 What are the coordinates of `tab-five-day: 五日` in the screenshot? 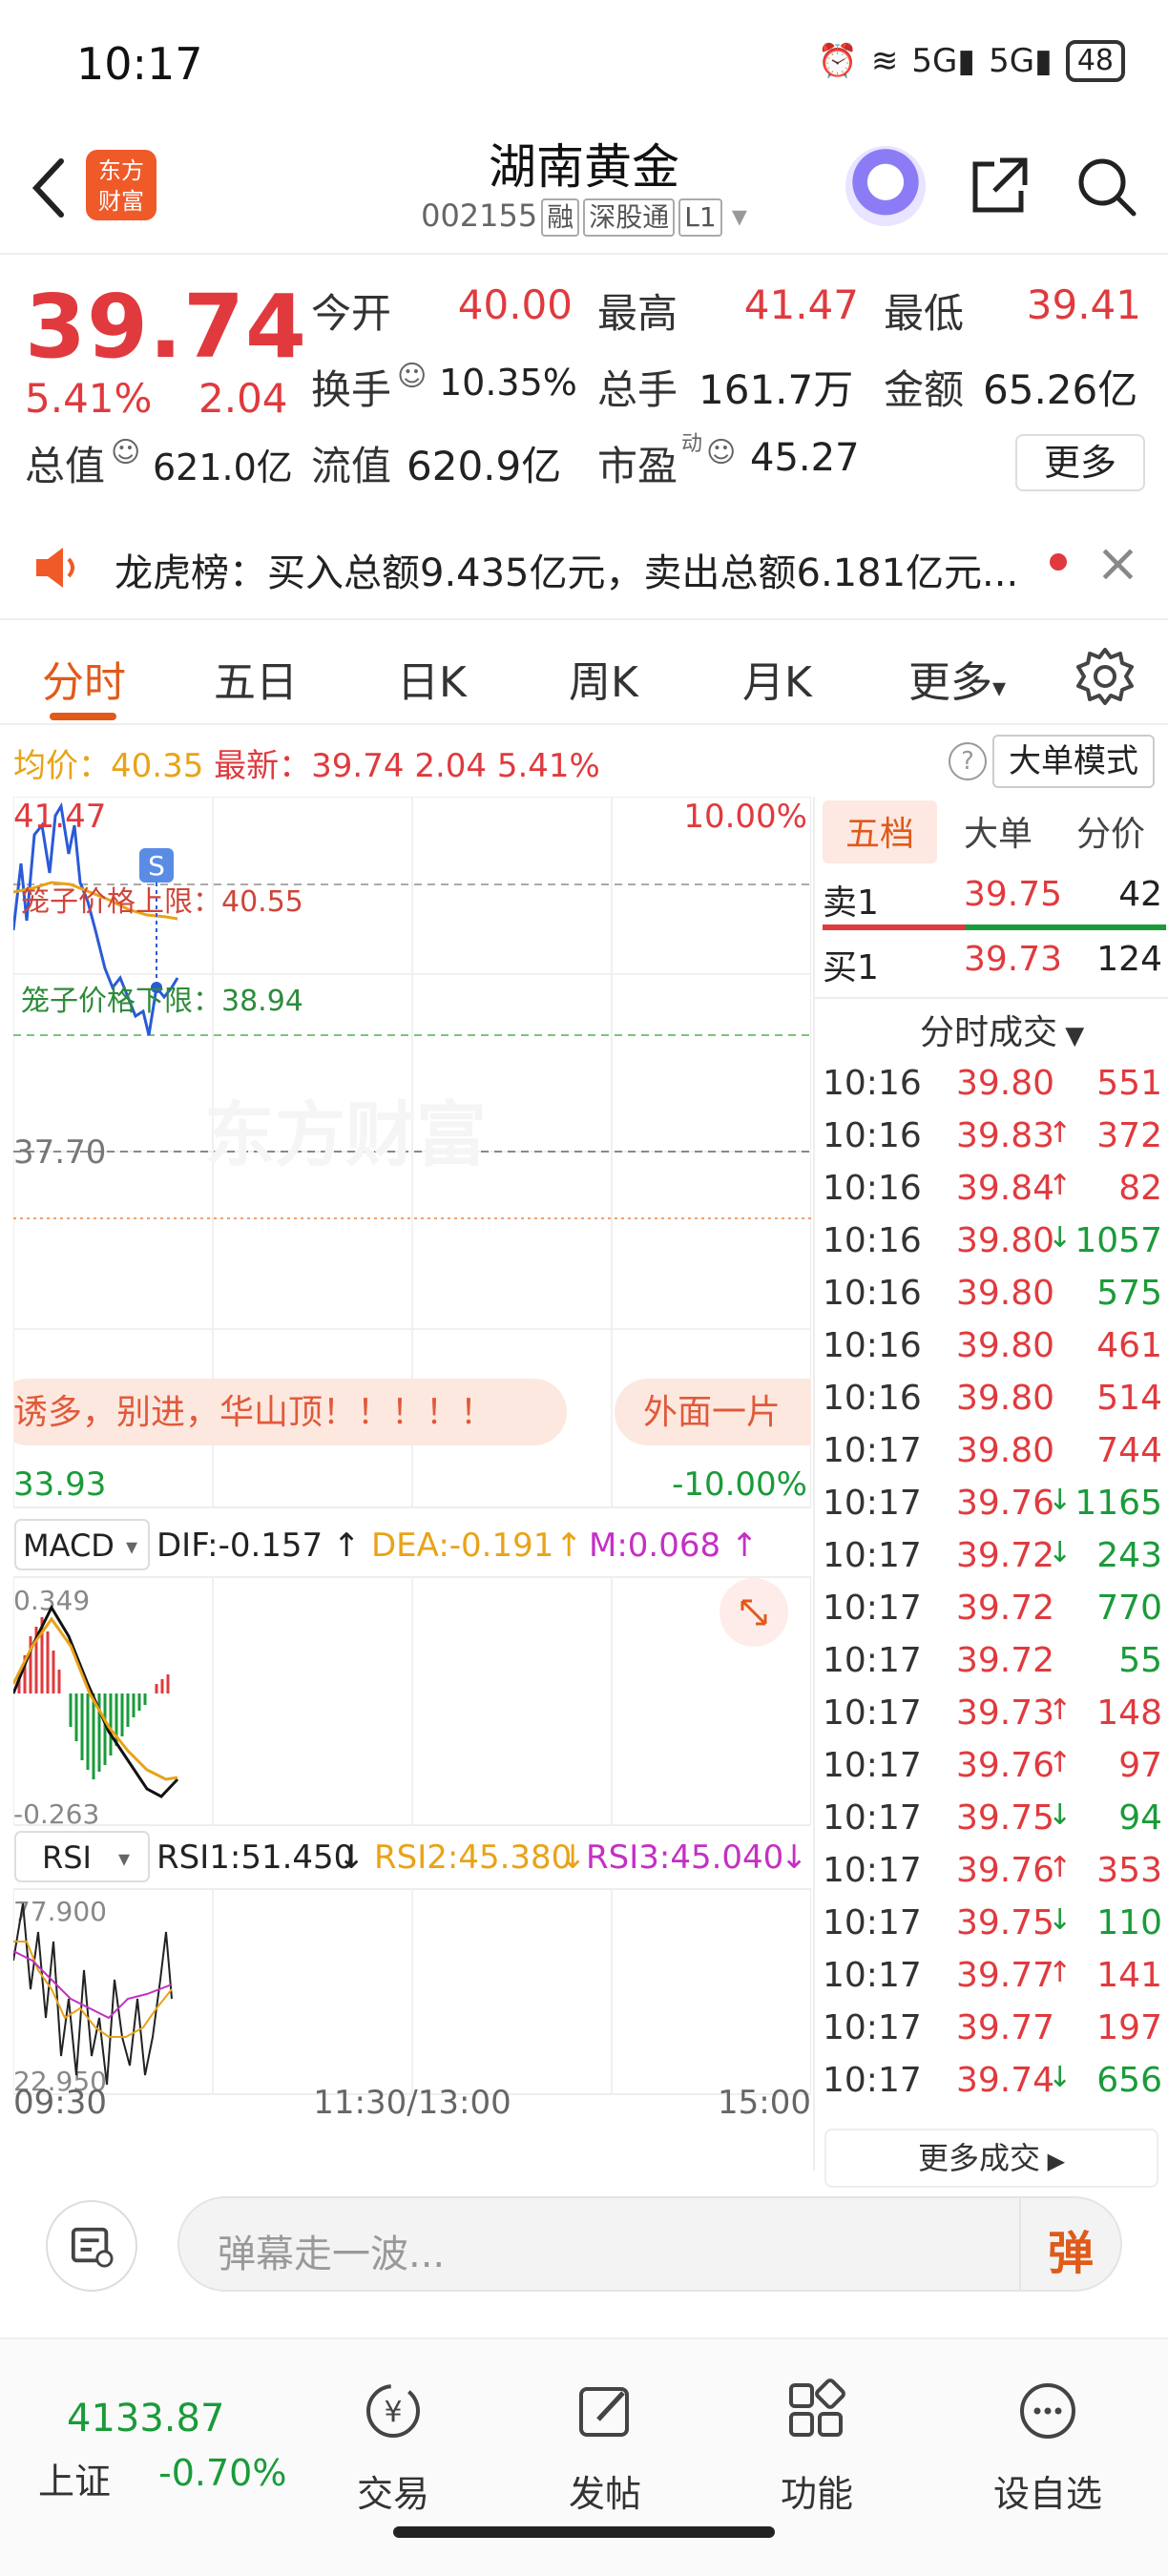 It's located at (256, 678).